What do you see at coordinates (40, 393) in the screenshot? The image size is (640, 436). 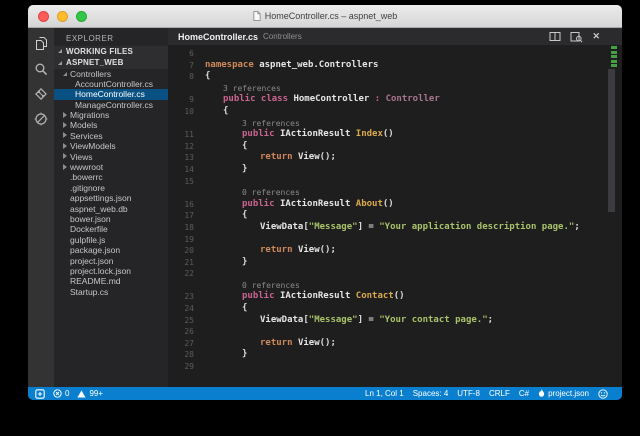 I see `status-square-icon` at bounding box center [40, 393].